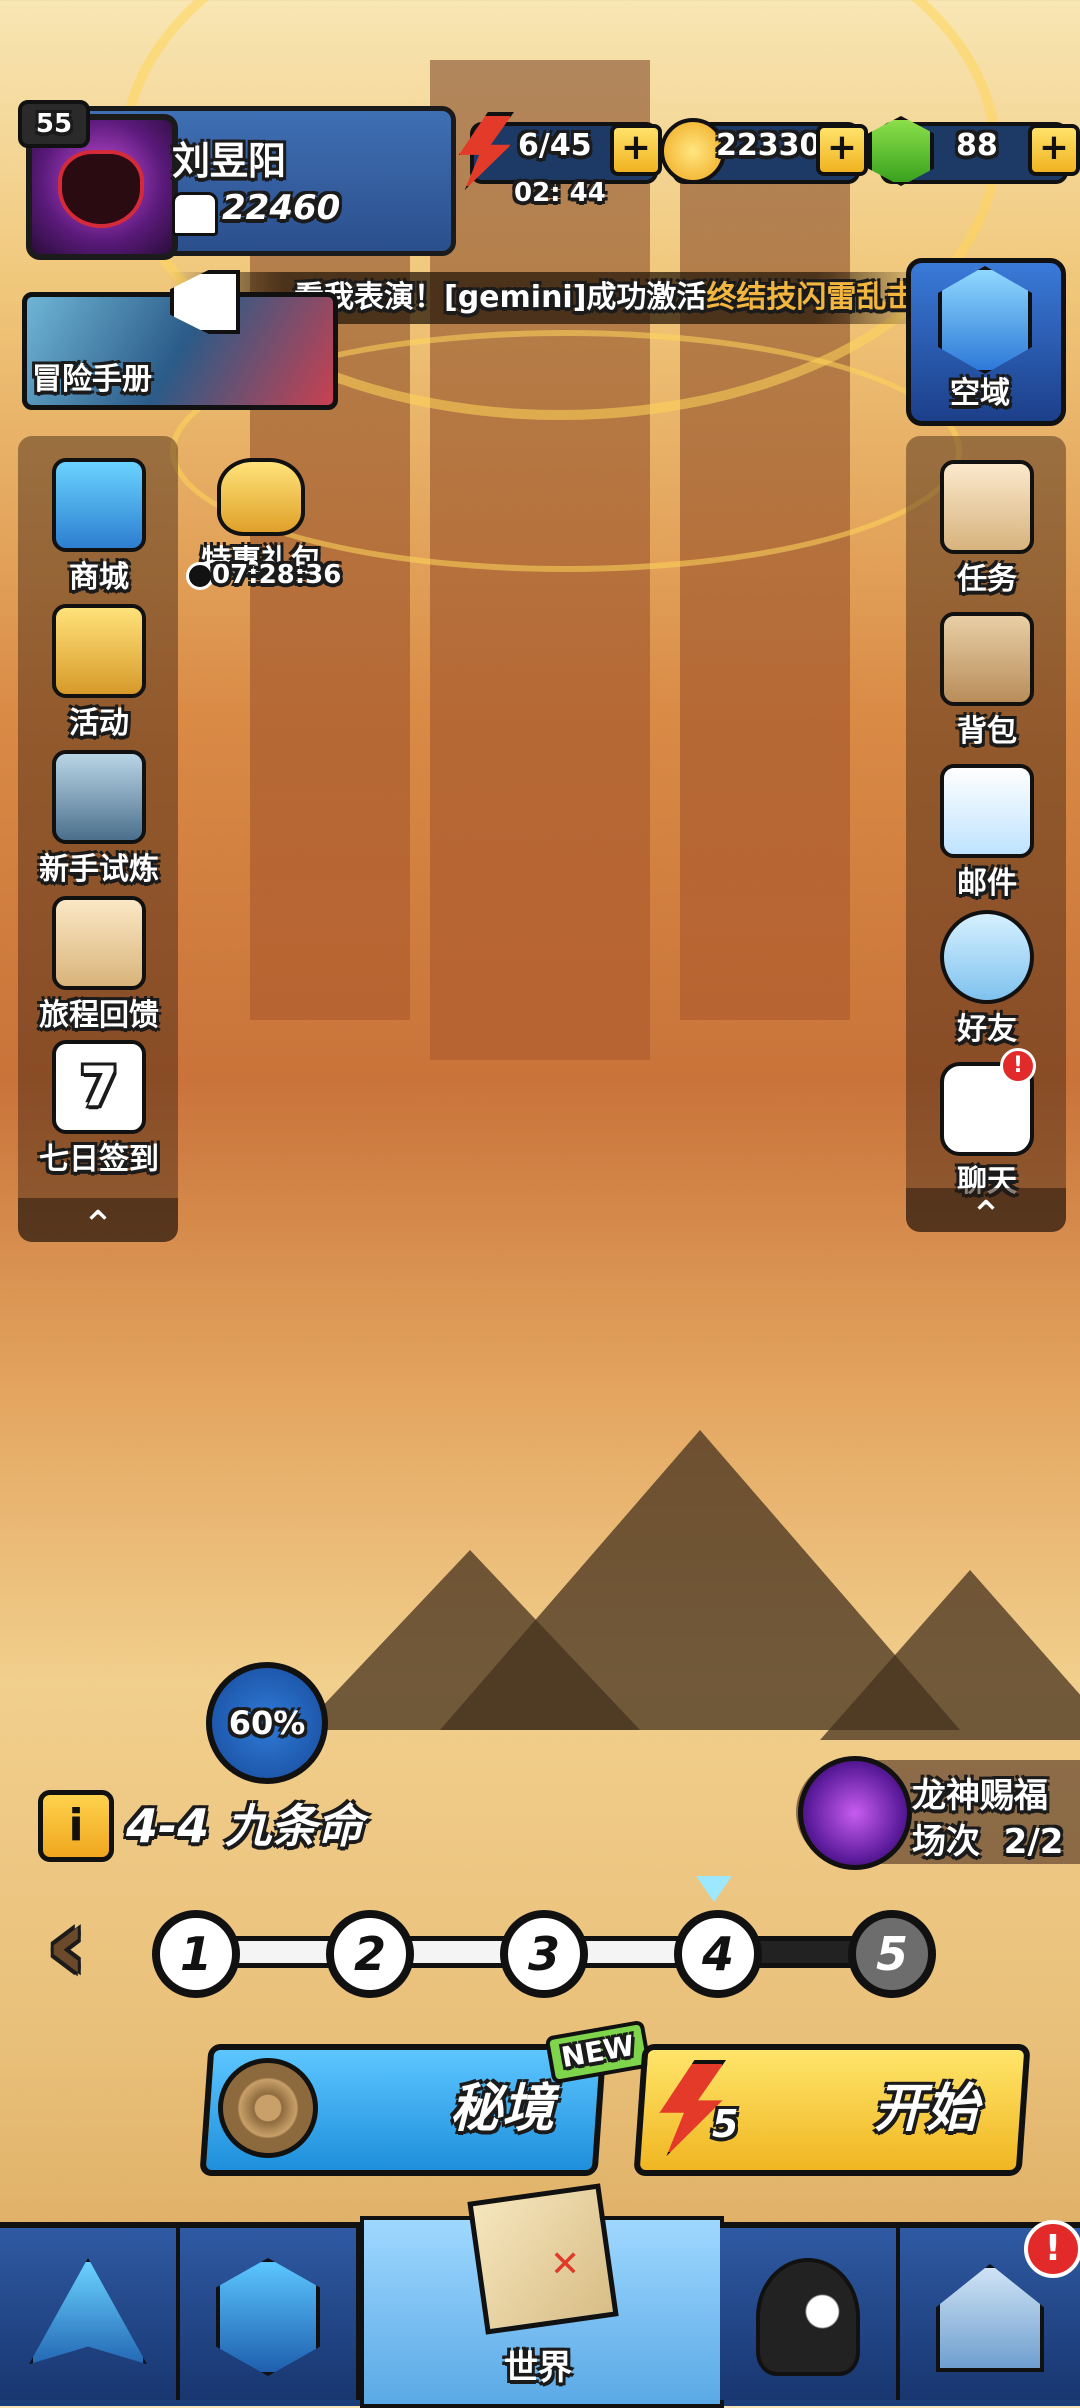 The width and height of the screenshot is (1080, 2408). I want to click on backpack-icon, so click(987, 659).